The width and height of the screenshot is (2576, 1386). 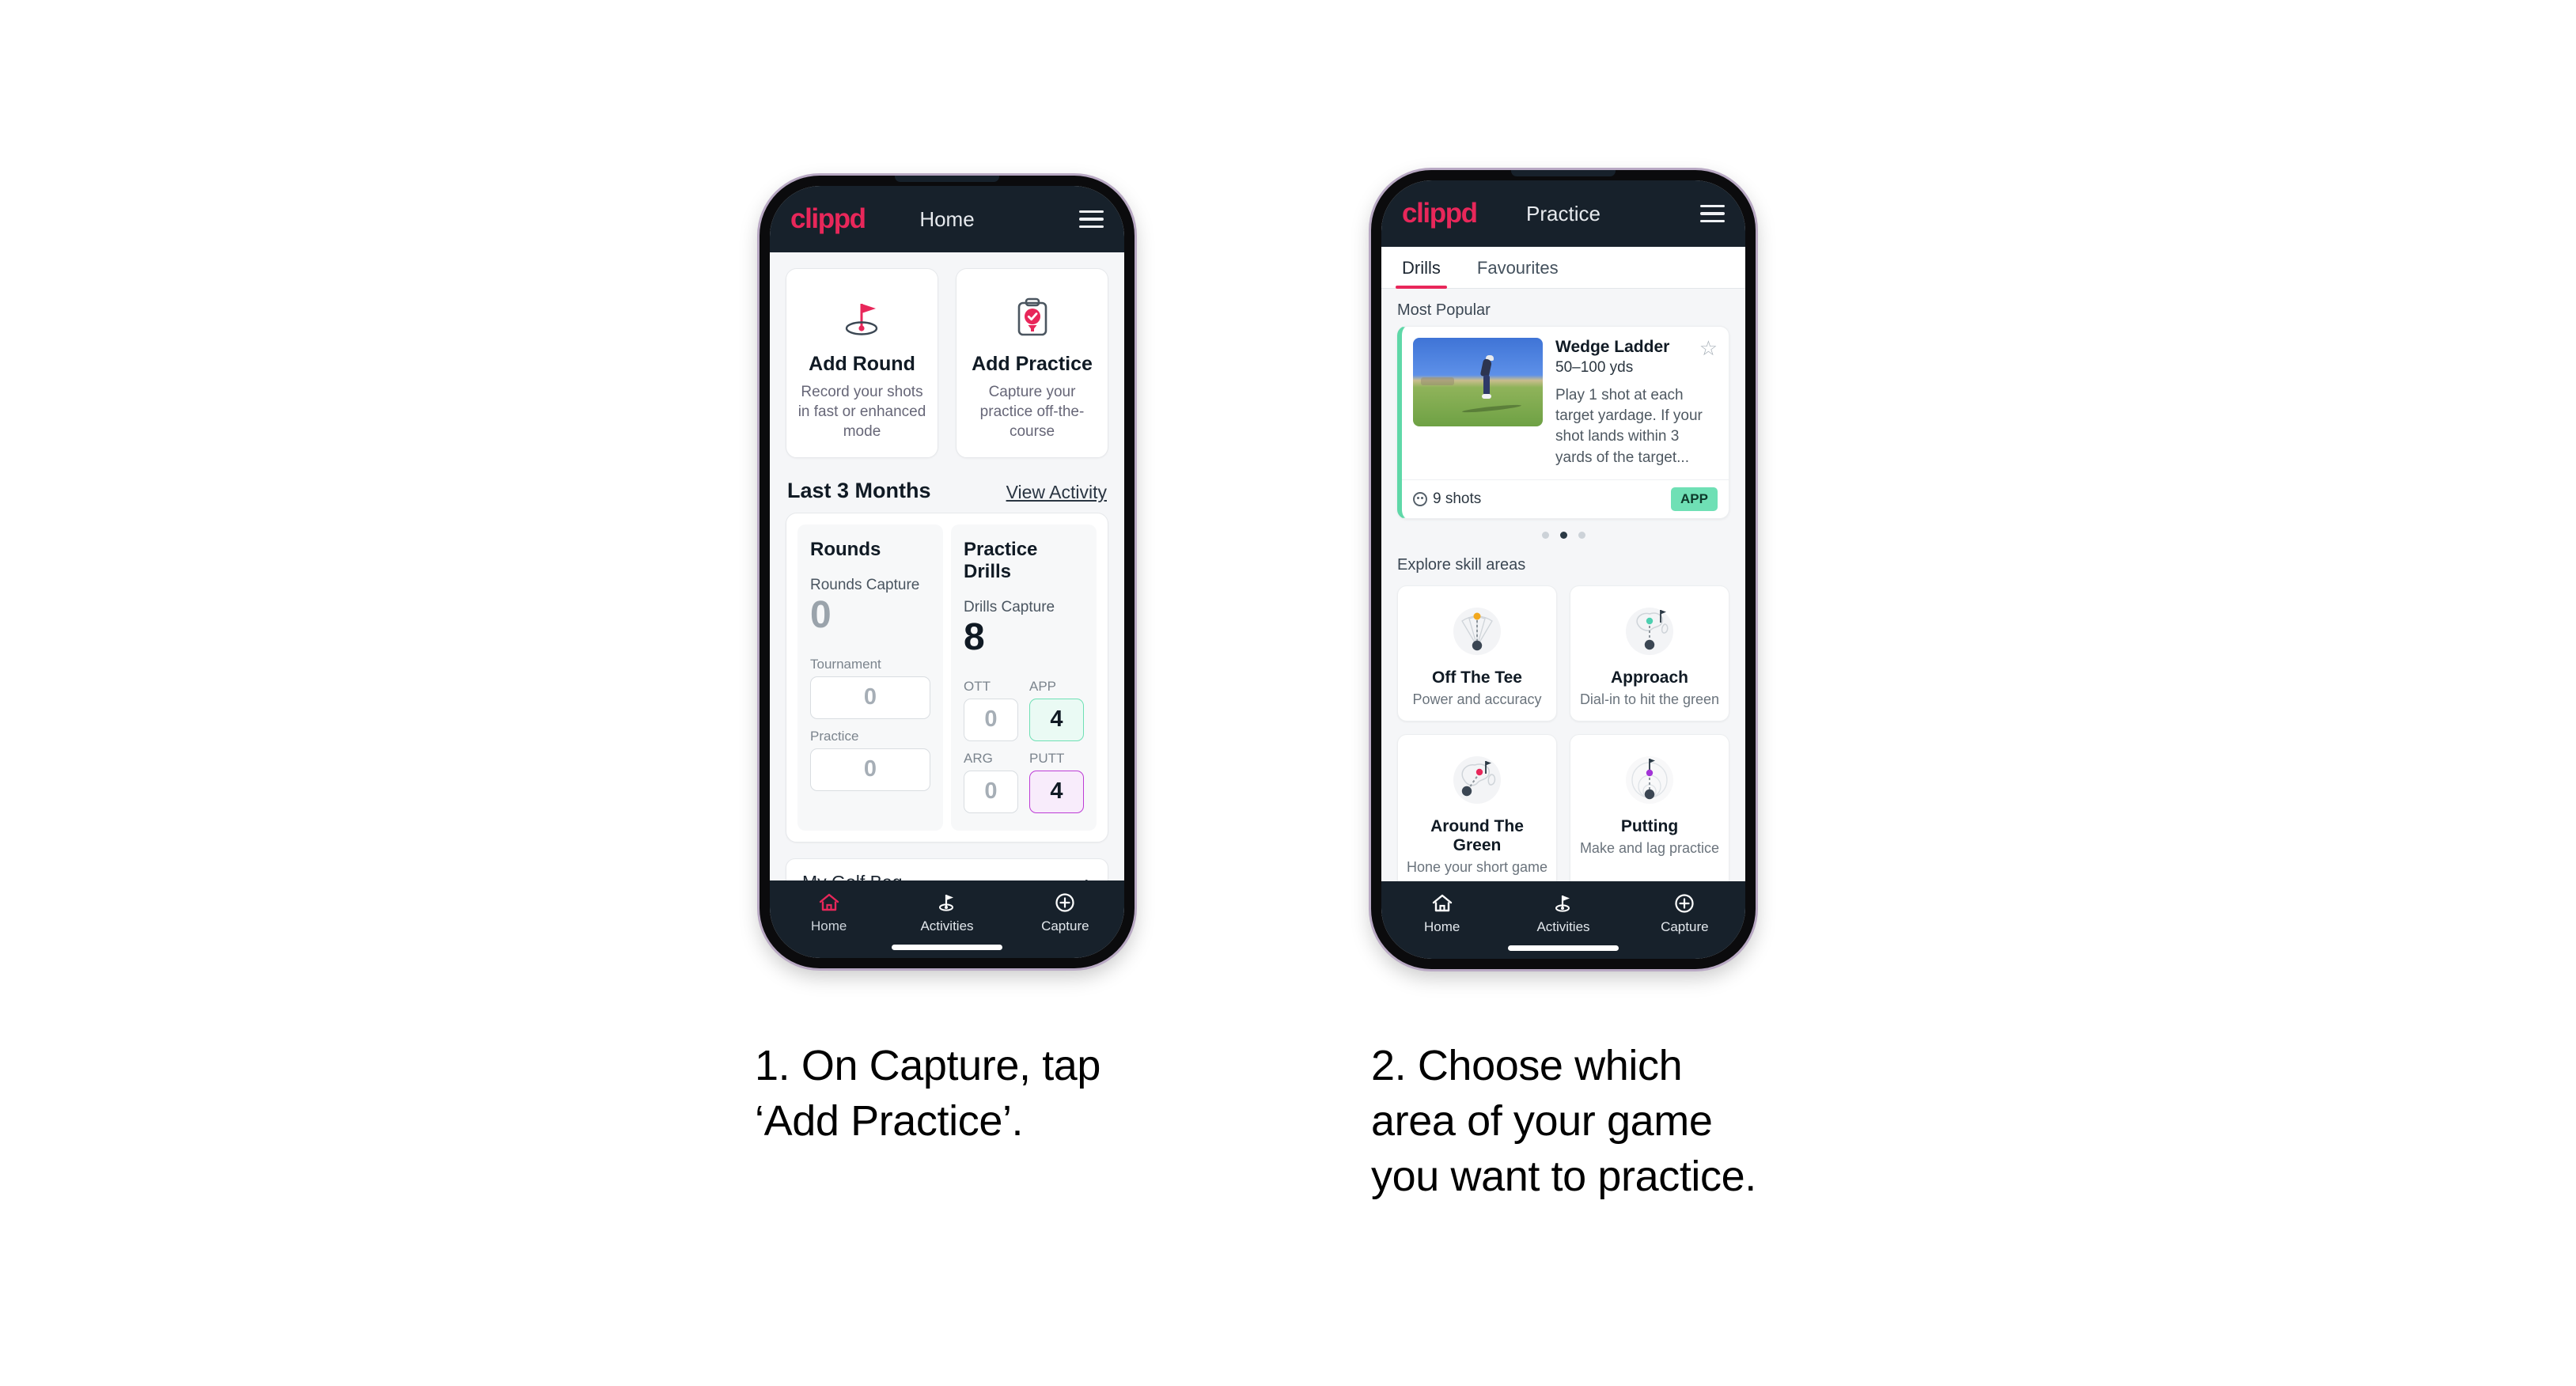 I want to click on add-practice-title: Add Practice, so click(x=1032, y=364).